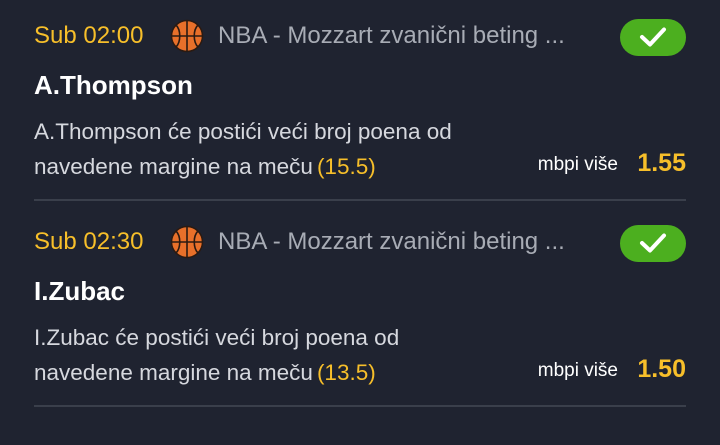  I want to click on margin-value: (13.5), so click(346, 372).